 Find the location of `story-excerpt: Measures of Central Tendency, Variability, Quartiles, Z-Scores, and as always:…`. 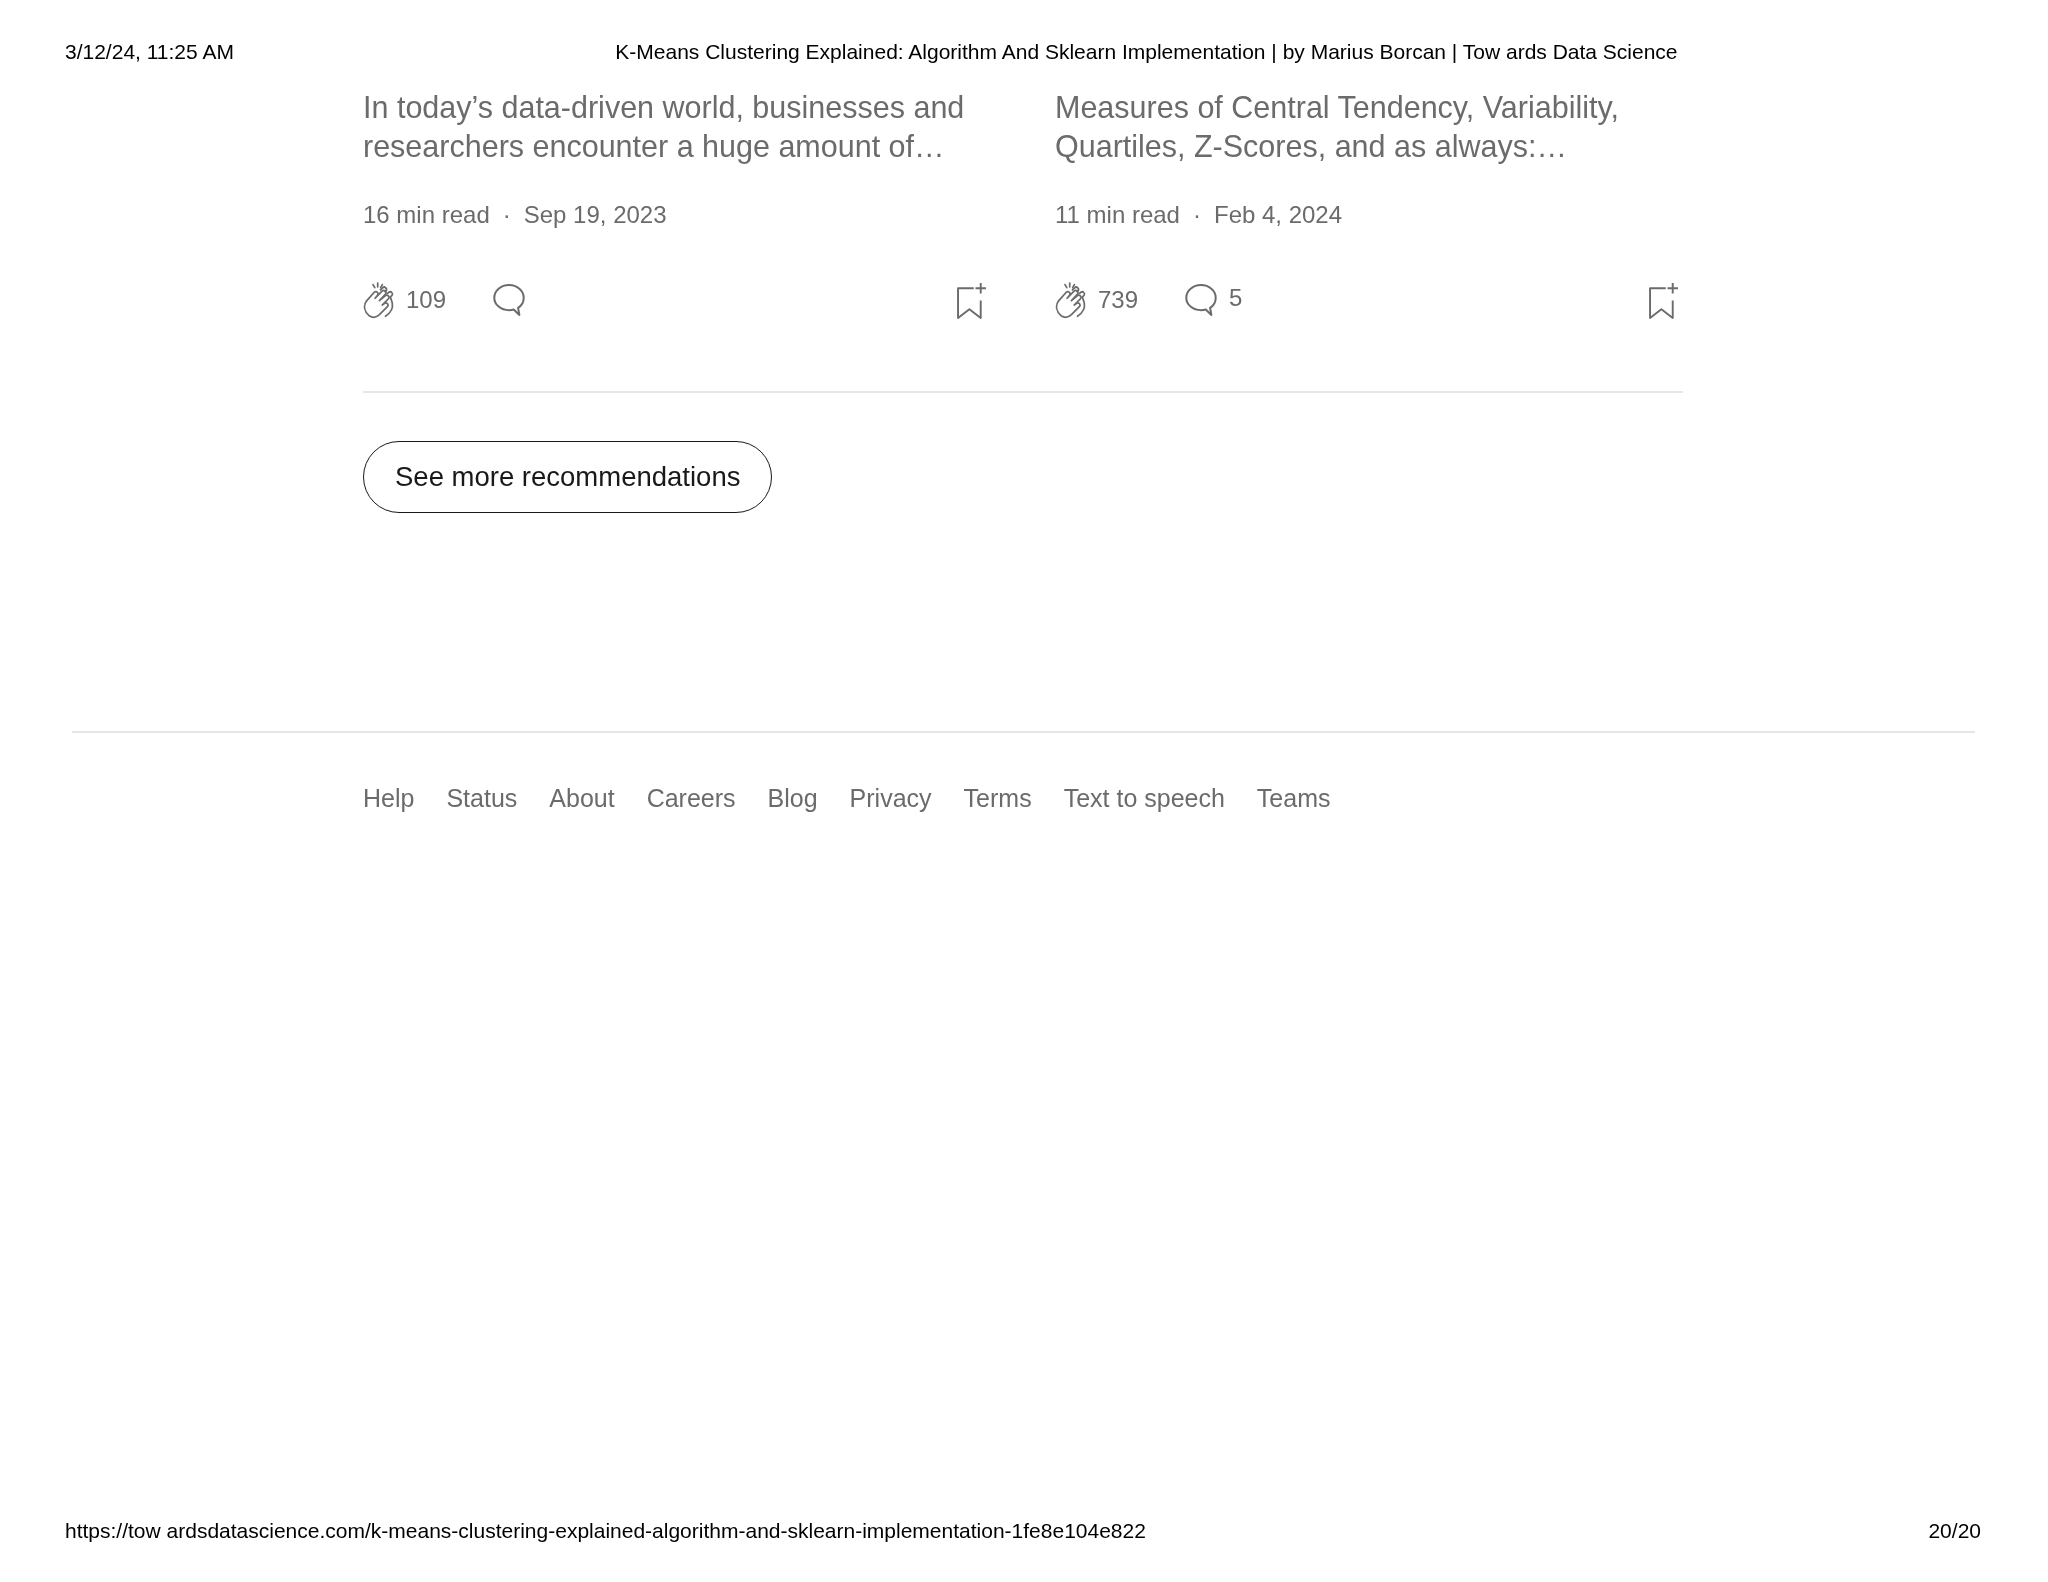

story-excerpt: Measures of Central Tendency, Variability, Quartiles, Z-Scores, and as always:… is located at coordinates (1337, 127).